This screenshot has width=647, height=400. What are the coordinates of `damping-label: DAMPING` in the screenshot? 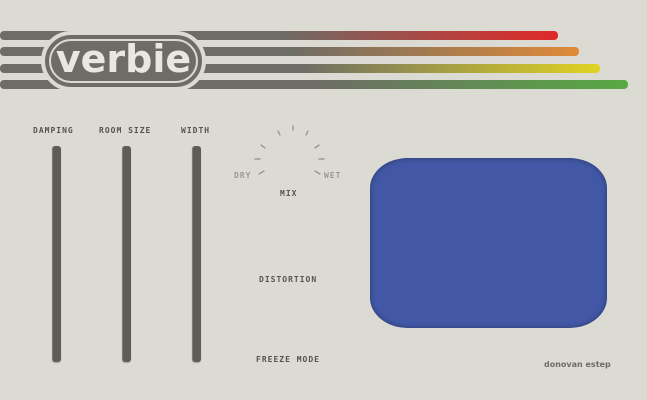 It's located at (53, 130).